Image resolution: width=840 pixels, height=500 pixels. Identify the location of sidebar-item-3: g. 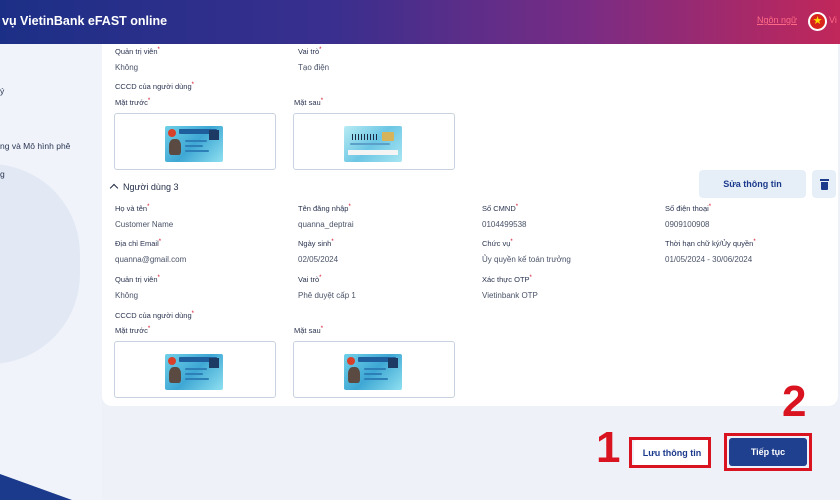
(2, 174).